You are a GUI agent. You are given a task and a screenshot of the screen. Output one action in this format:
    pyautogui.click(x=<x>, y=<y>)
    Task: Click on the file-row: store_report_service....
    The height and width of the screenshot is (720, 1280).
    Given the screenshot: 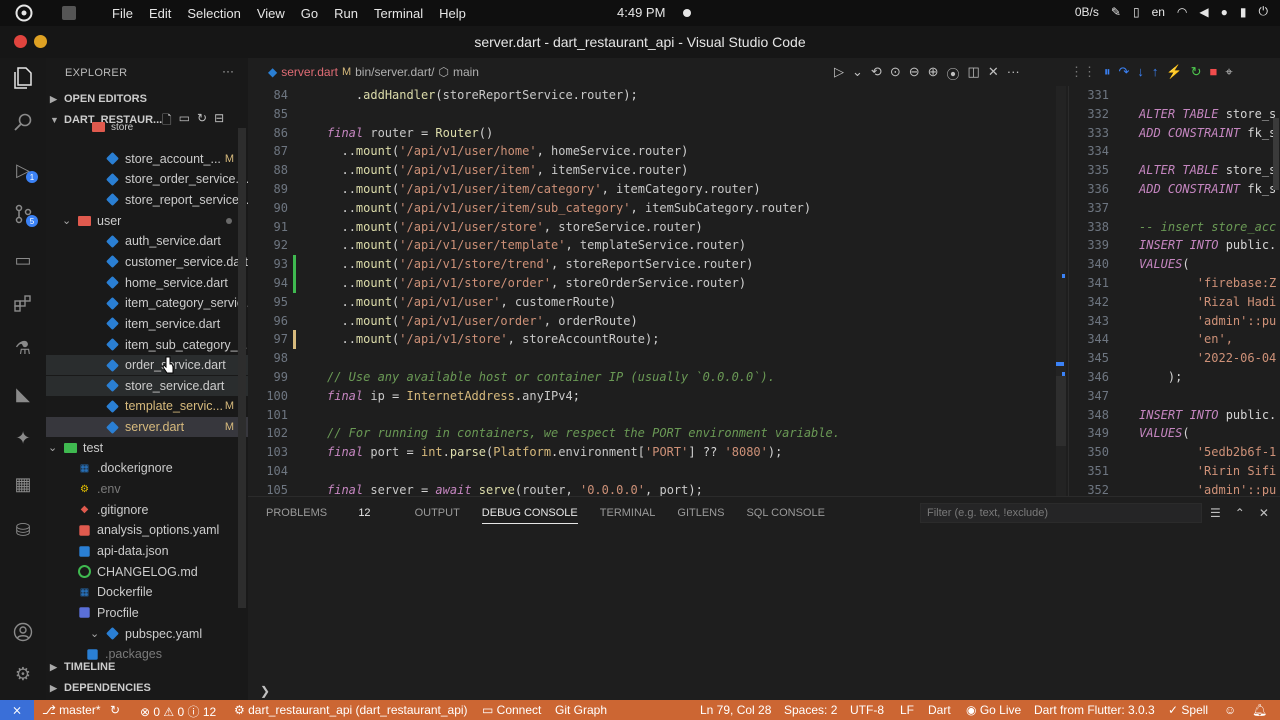 What is the action you would take?
    pyautogui.click(x=147, y=200)
    